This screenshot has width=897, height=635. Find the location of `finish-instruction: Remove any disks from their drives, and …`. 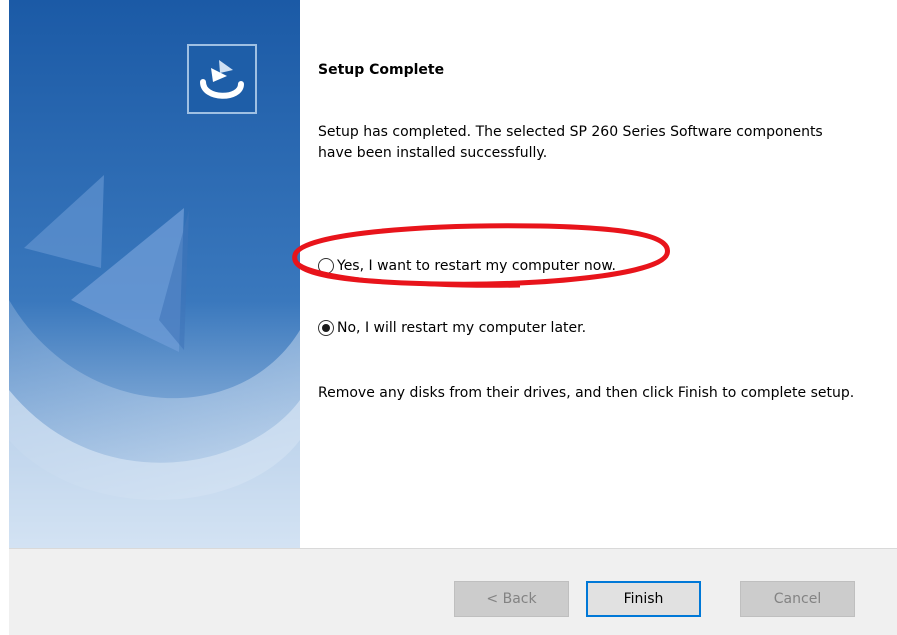

finish-instruction: Remove any disks from their drives, and … is located at coordinates (586, 393).